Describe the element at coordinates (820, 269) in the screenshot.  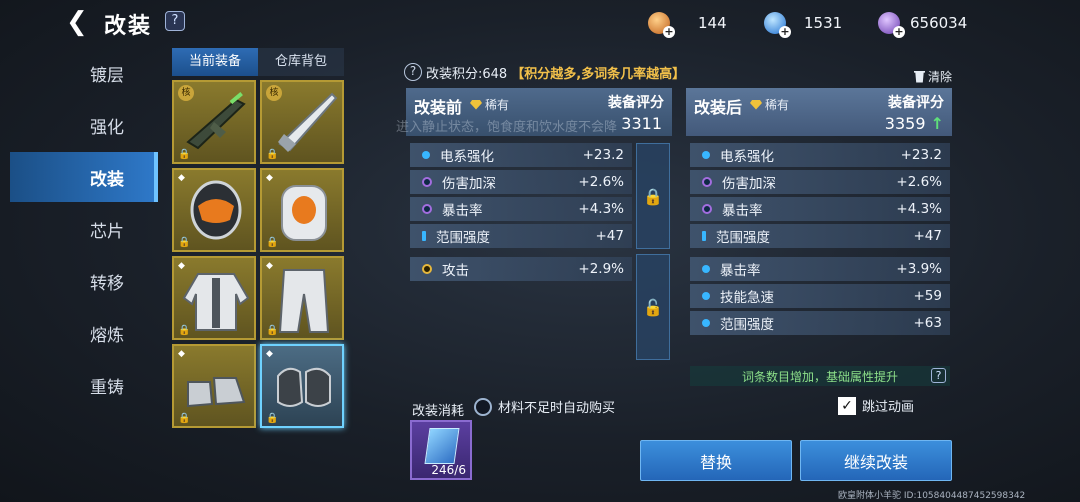
I see `stat-row: 暴击率 +3.9%` at that location.